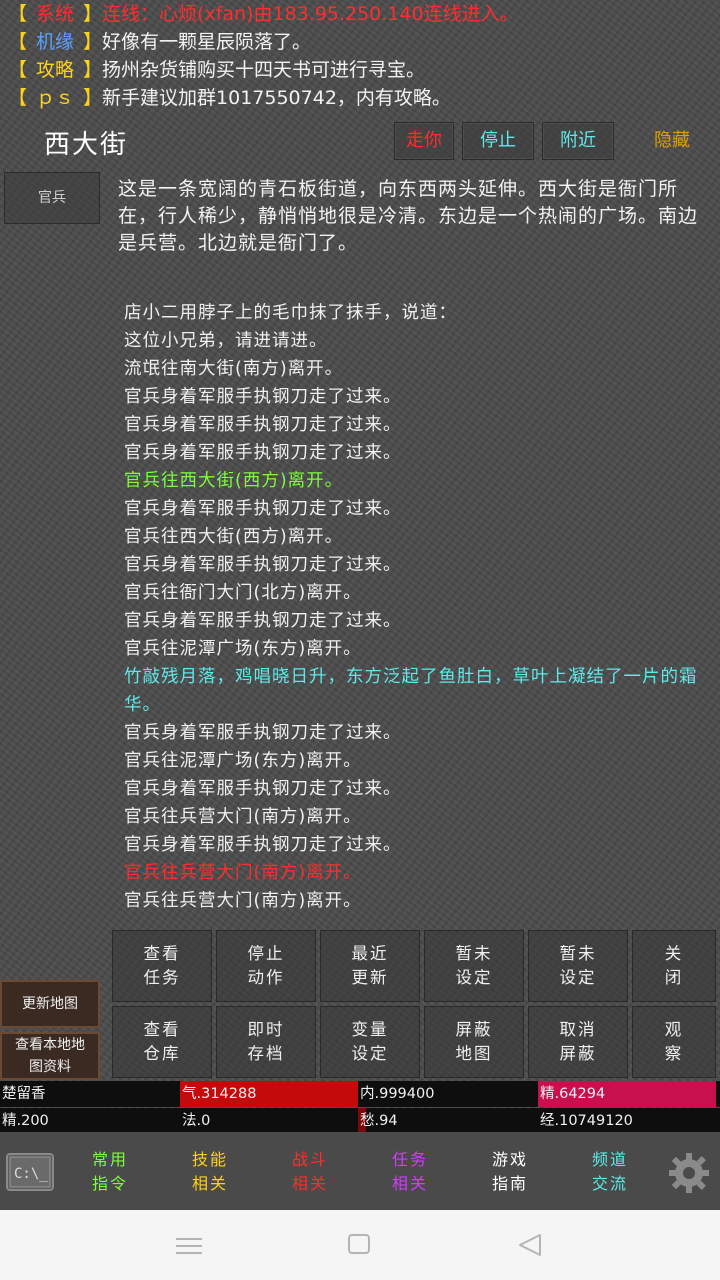 The image size is (720, 1280). Describe the element at coordinates (474, 1029) in the screenshot. I see `command-label-line1: 屏蔽` at that location.